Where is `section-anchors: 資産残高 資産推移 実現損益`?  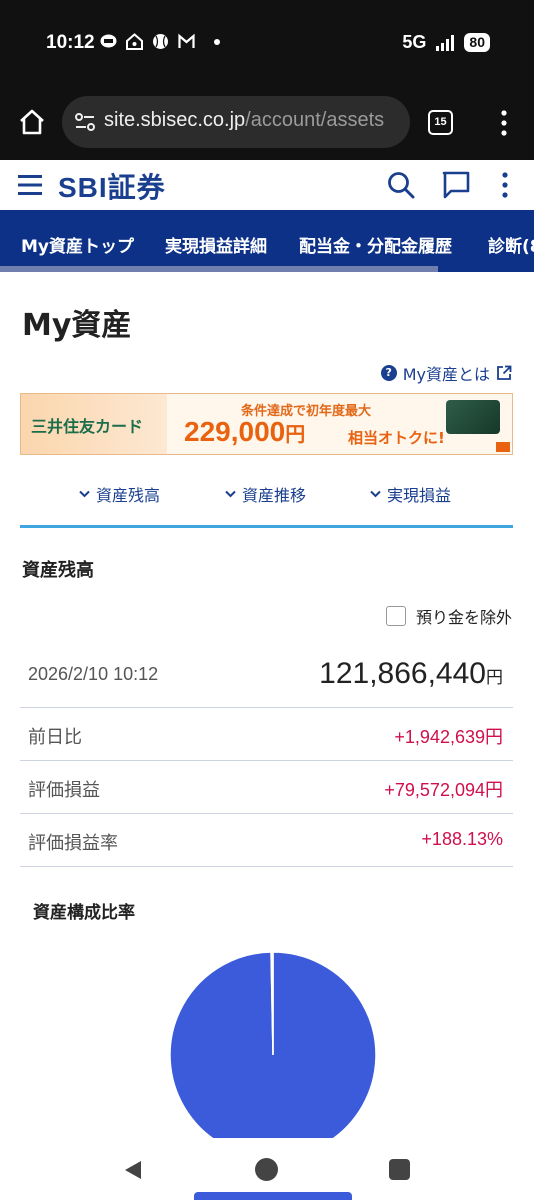
section-anchors: 資産残高 資産推移 実現損益 is located at coordinates (267, 493).